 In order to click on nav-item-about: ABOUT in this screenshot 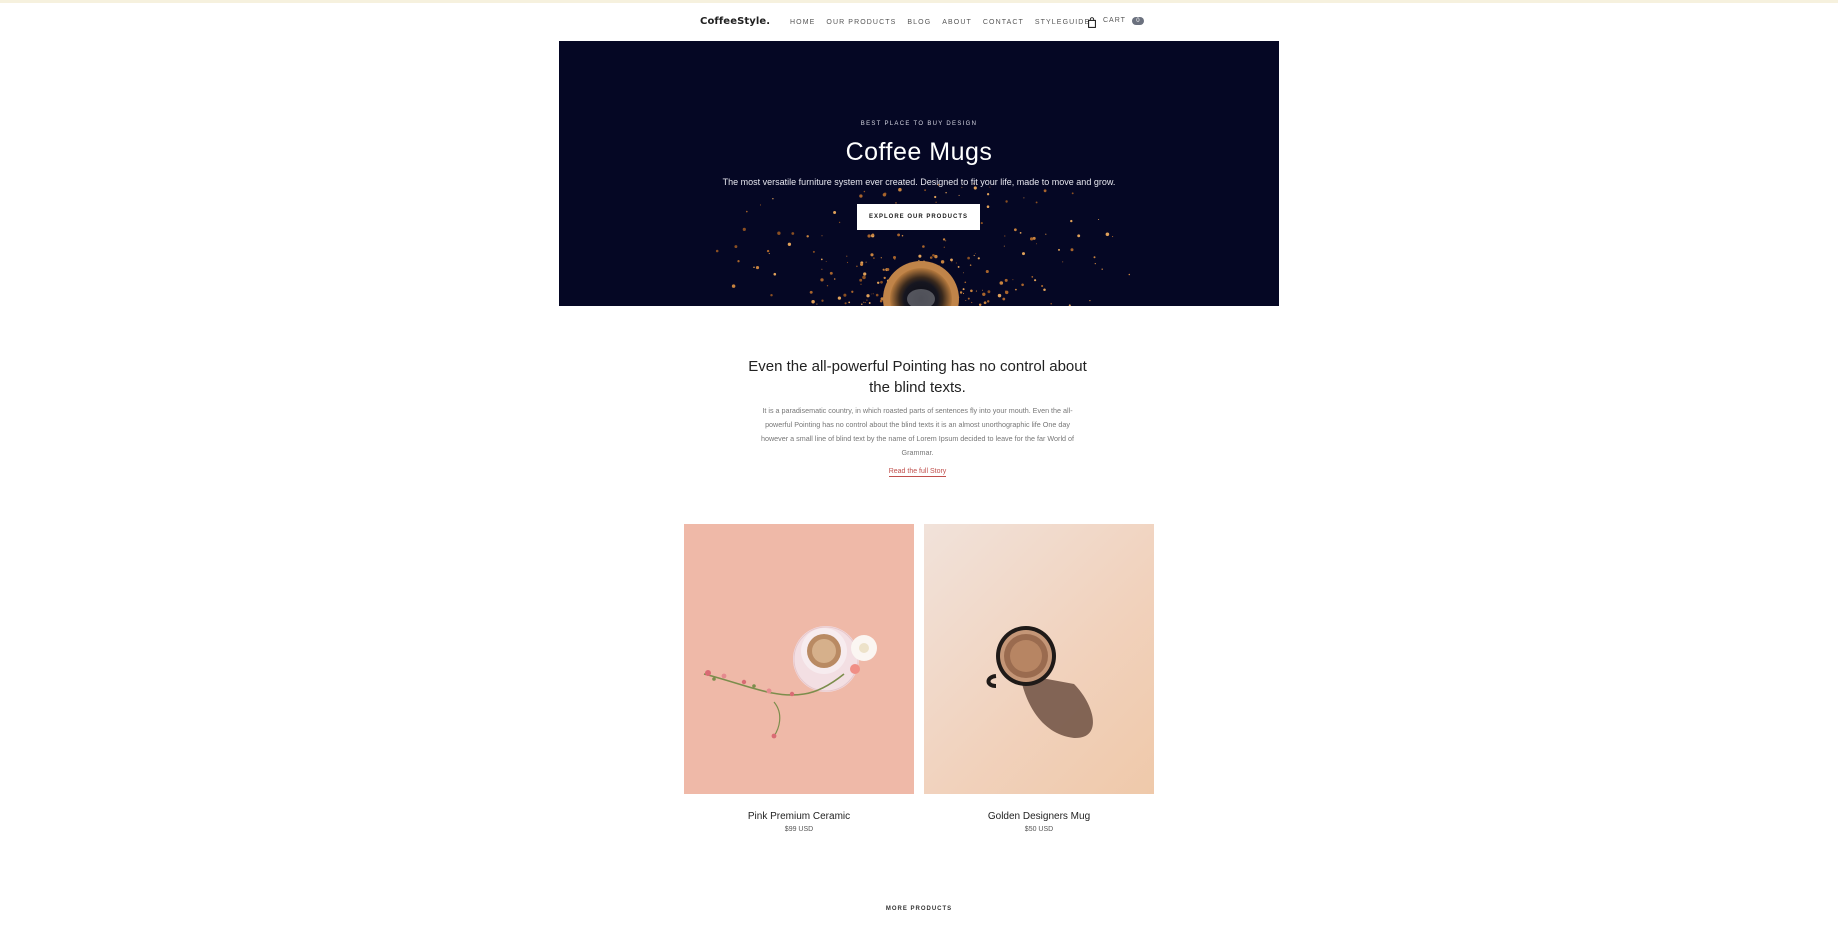, I will do `click(957, 22)`.